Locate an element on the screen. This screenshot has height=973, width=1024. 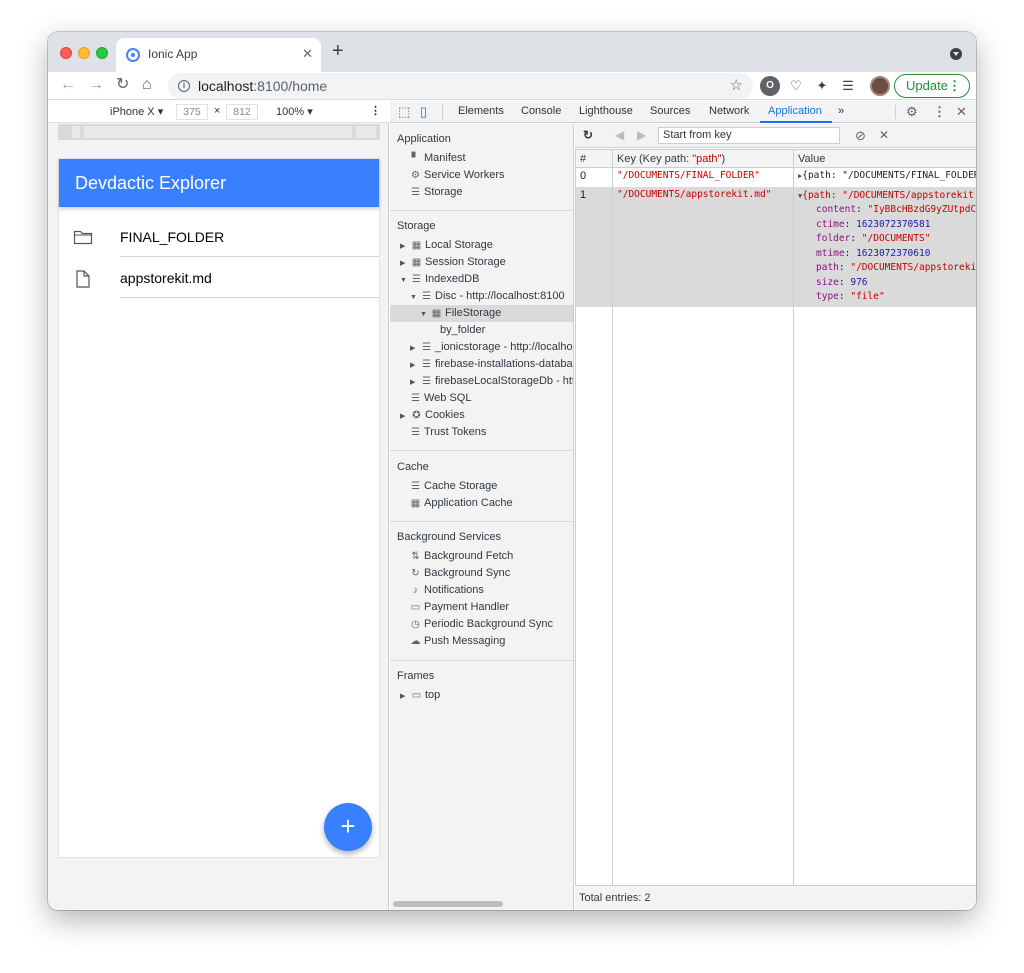
sidebar-item-push-messaging: ☁ Push Messaging is located at coordinates (457, 641).